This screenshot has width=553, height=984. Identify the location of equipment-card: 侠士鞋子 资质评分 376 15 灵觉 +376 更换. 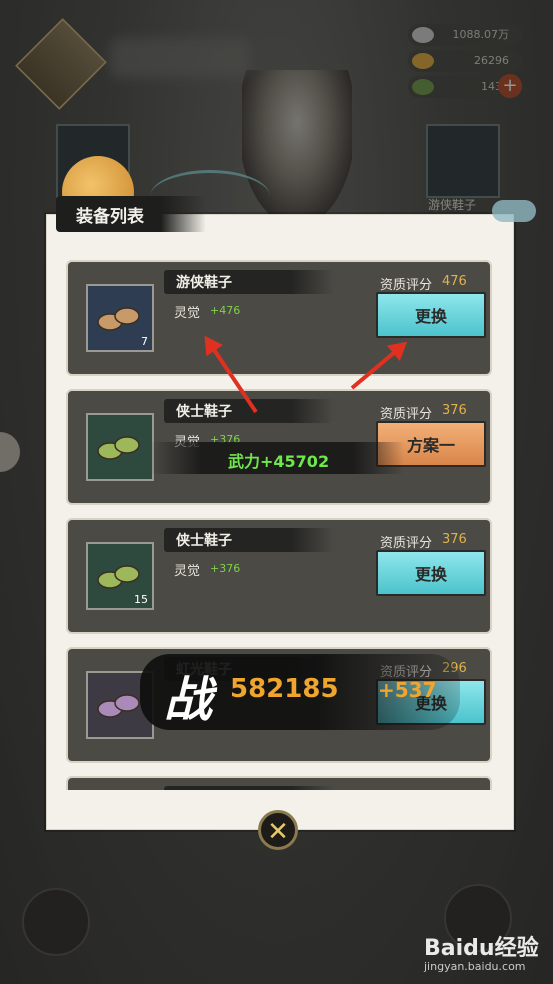
(279, 576).